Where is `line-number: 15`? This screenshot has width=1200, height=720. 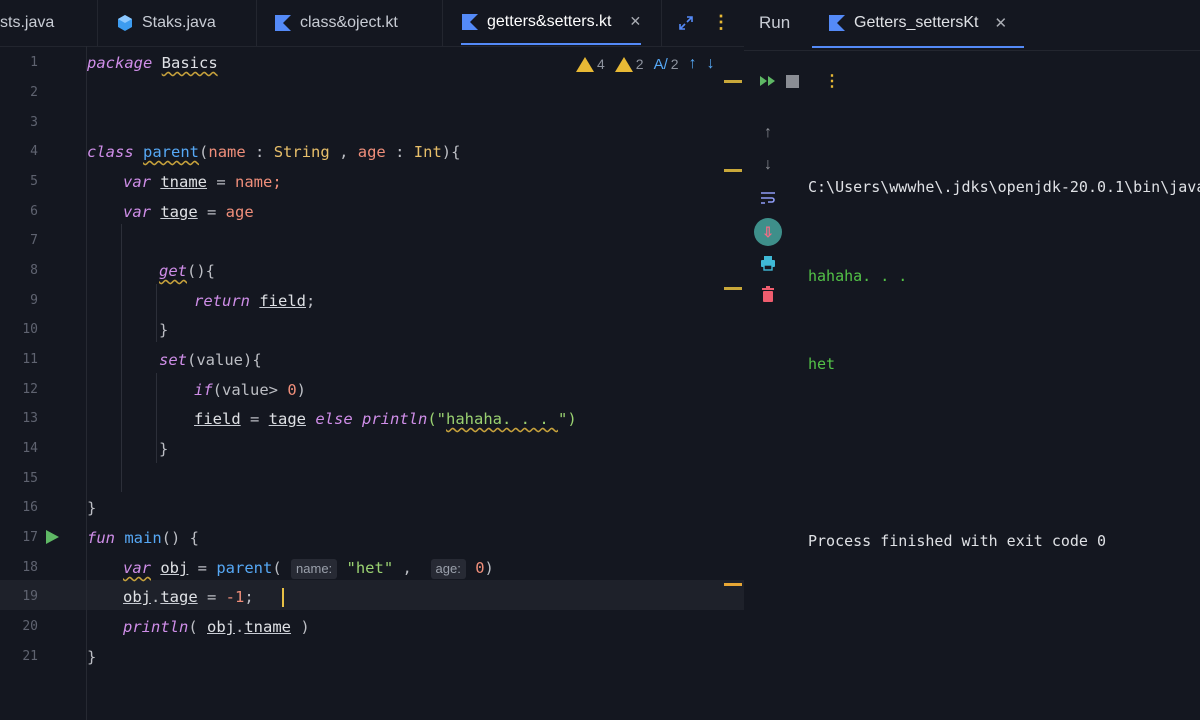
line-number: 15 is located at coordinates (30, 478).